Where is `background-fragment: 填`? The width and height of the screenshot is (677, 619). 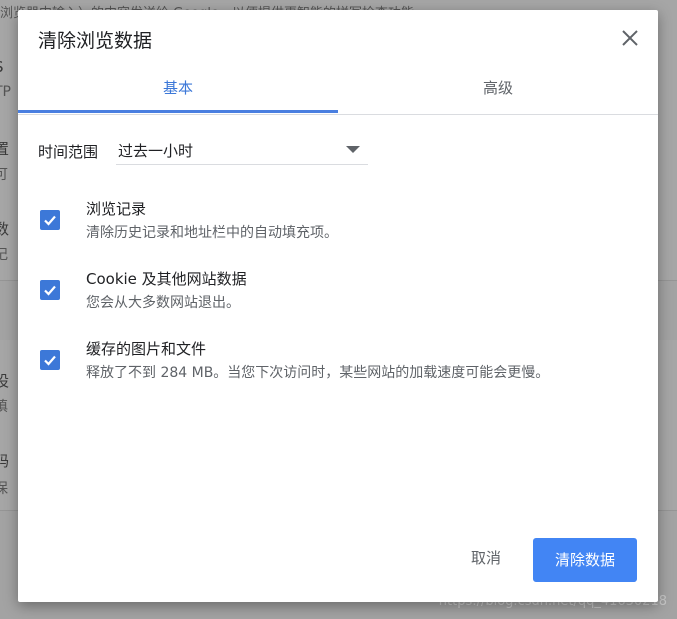
background-fragment: 填 is located at coordinates (4, 407).